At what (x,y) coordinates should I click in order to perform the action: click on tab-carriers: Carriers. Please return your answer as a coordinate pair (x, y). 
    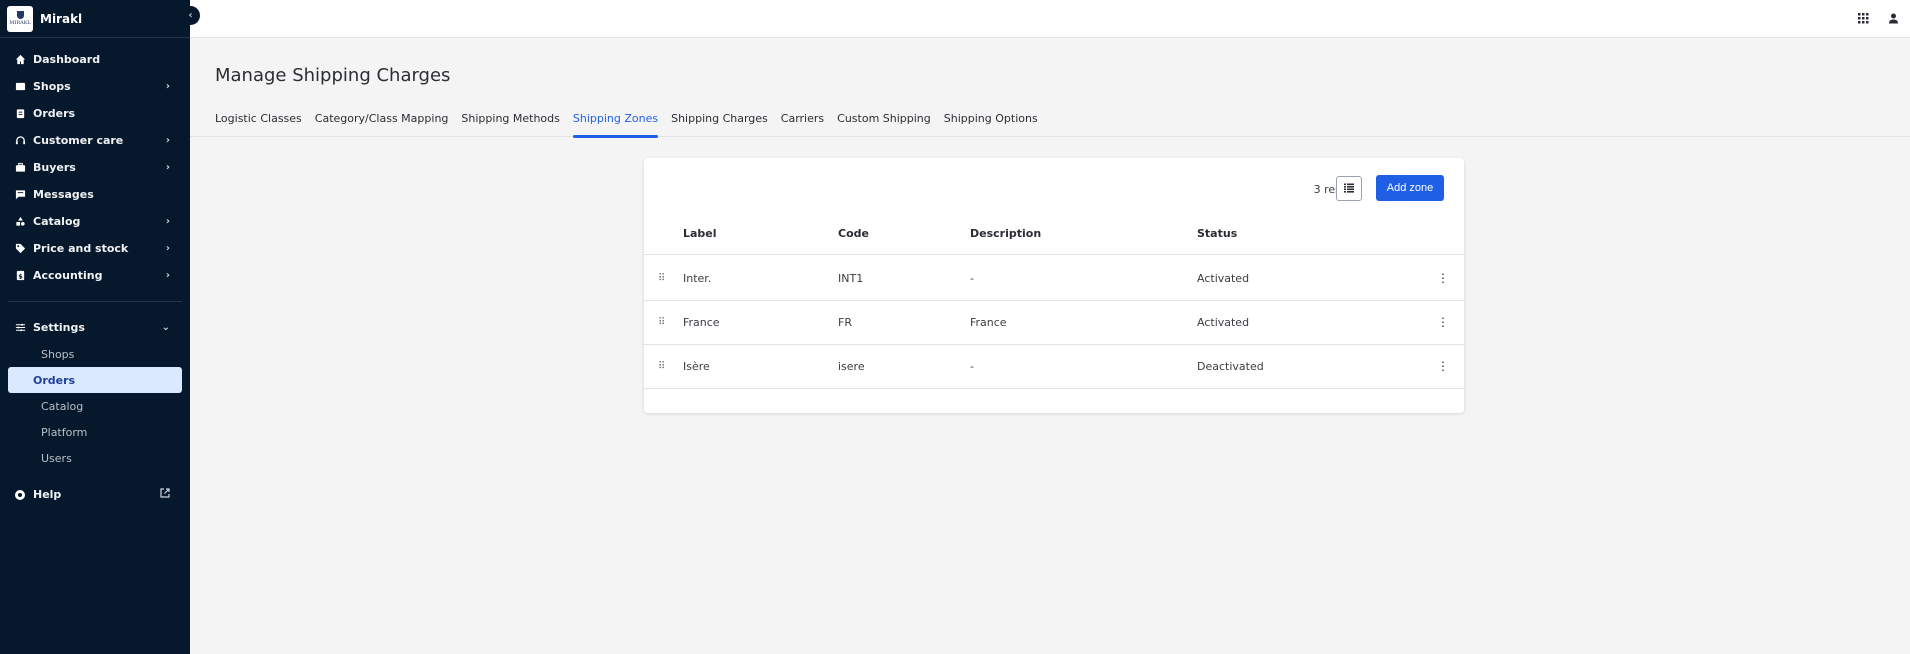
    Looking at the image, I should click on (802, 124).